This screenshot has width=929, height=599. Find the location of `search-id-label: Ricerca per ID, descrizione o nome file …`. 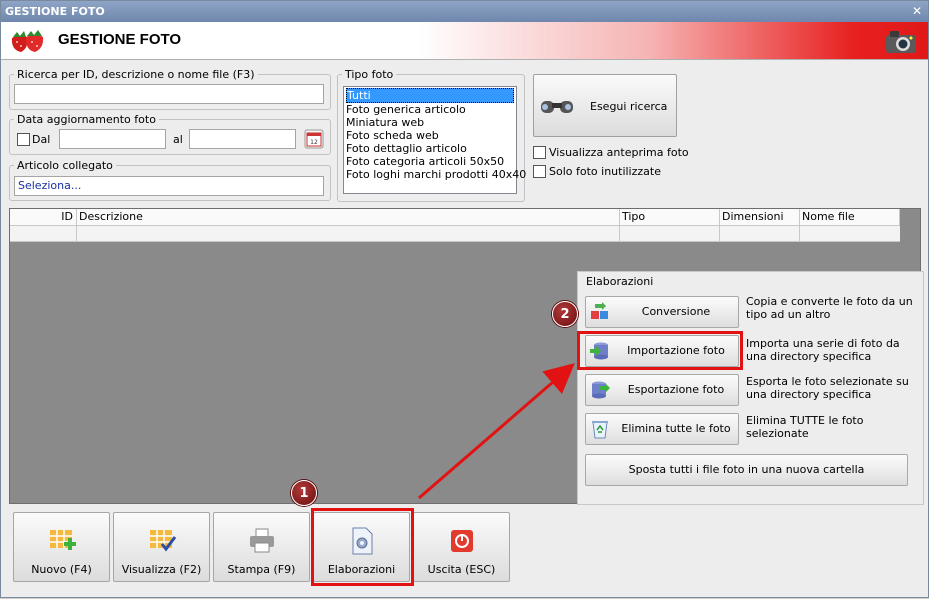

search-id-label: Ricerca per ID, descrizione o nome file … is located at coordinates (136, 74).